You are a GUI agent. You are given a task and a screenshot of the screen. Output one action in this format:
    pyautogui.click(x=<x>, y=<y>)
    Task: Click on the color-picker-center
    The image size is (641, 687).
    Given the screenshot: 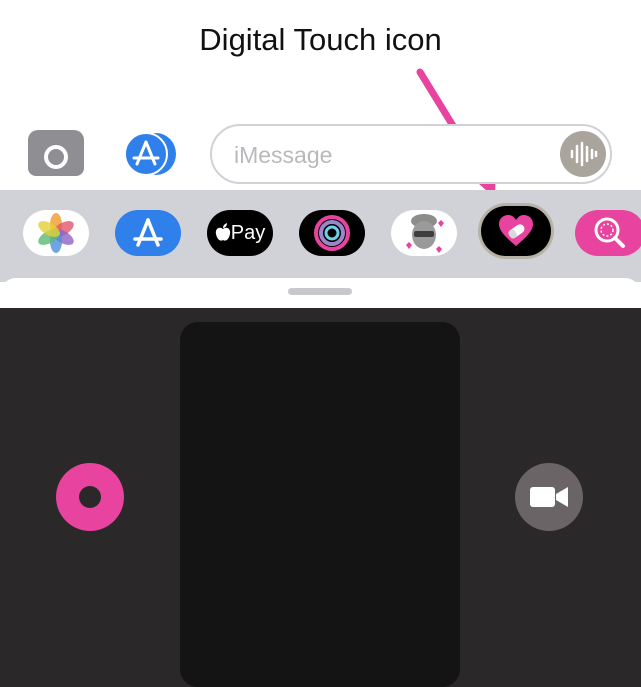 What is the action you would take?
    pyautogui.click(x=90, y=497)
    